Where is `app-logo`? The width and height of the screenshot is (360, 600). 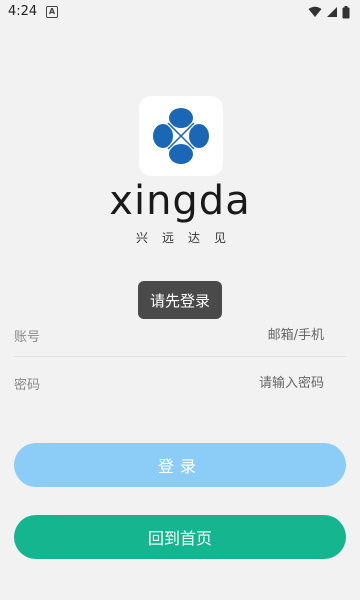 app-logo is located at coordinates (181, 136).